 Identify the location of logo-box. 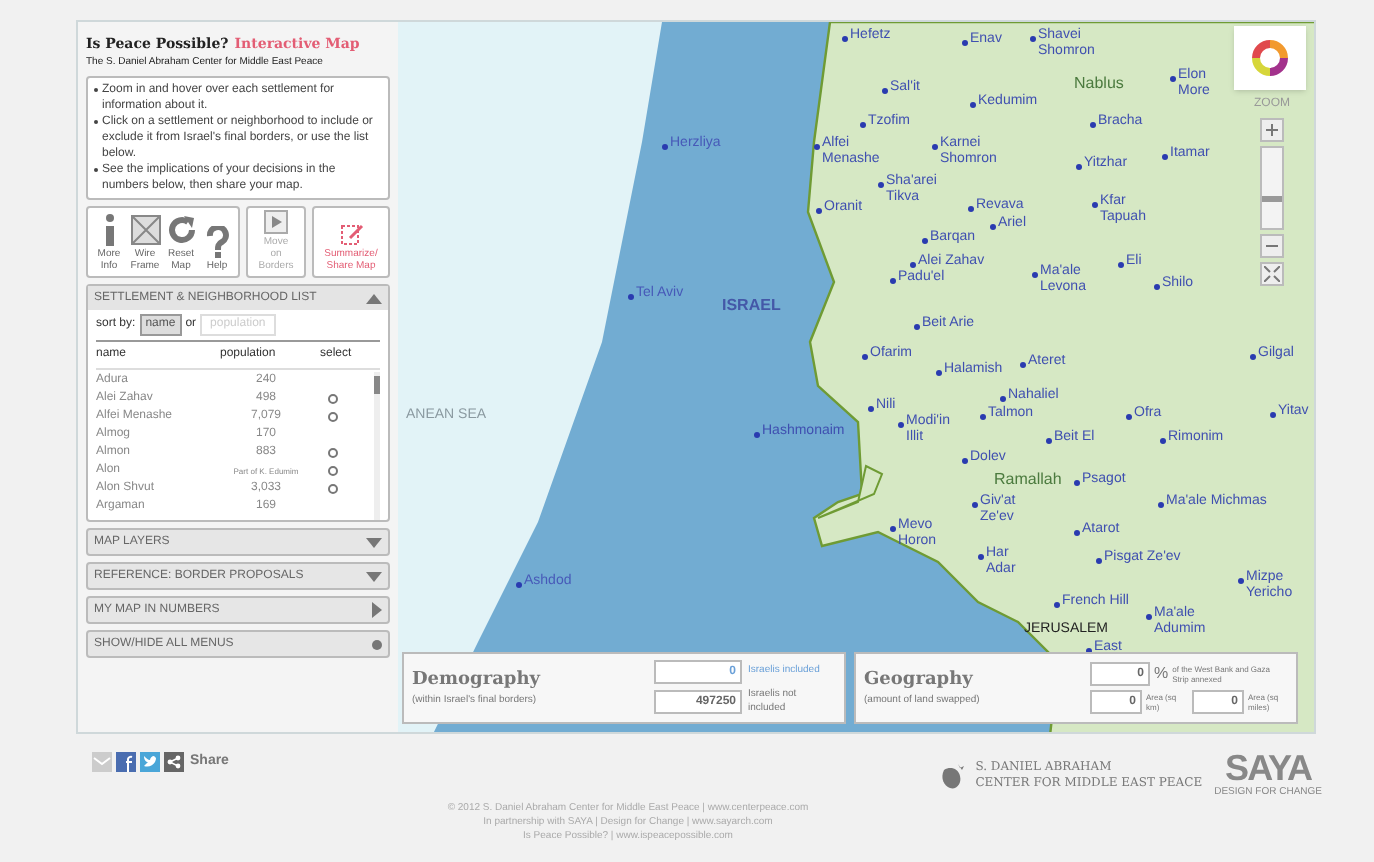
(1270, 58).